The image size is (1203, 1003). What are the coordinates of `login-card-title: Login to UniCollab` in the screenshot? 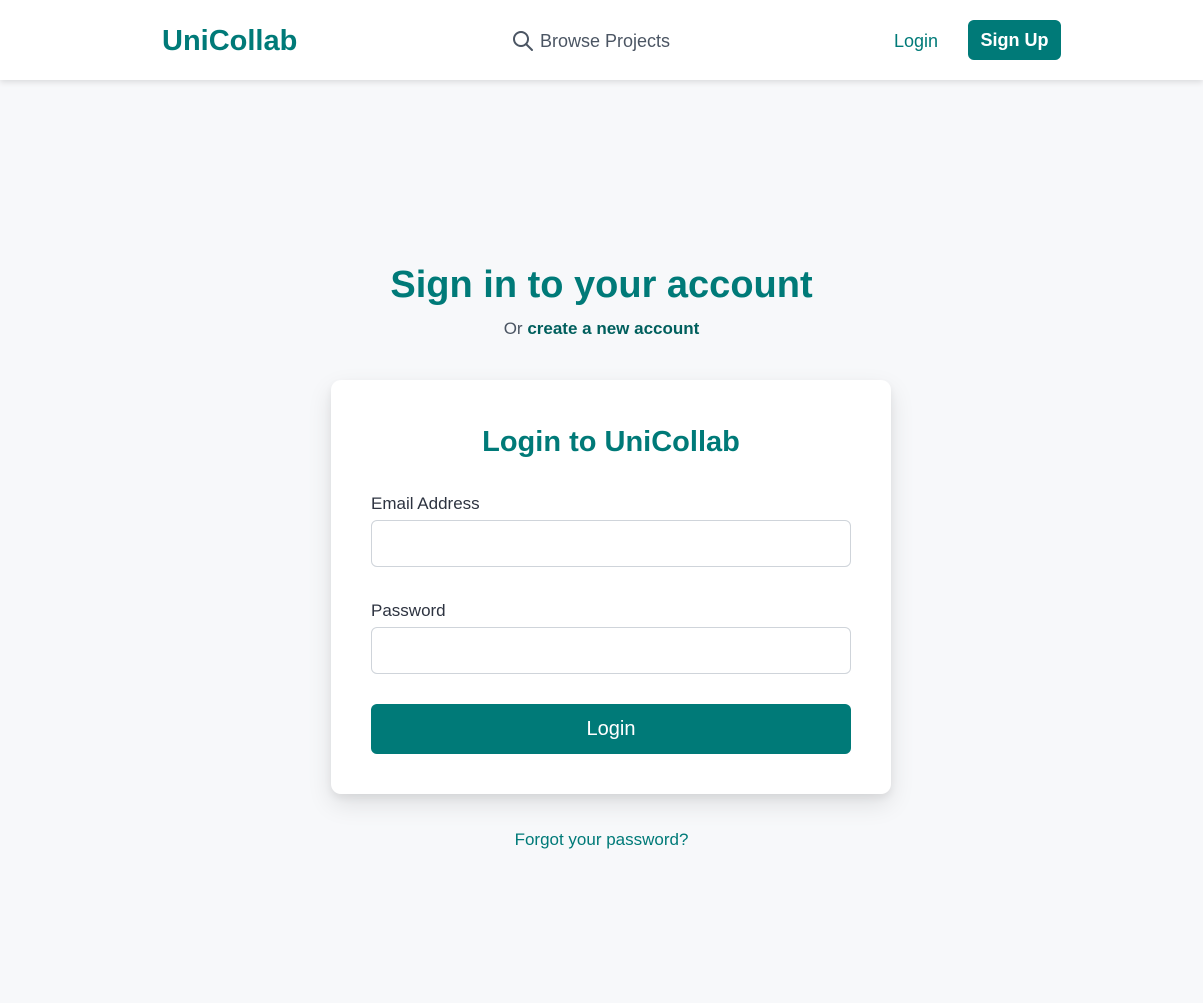 It's located at (611, 442).